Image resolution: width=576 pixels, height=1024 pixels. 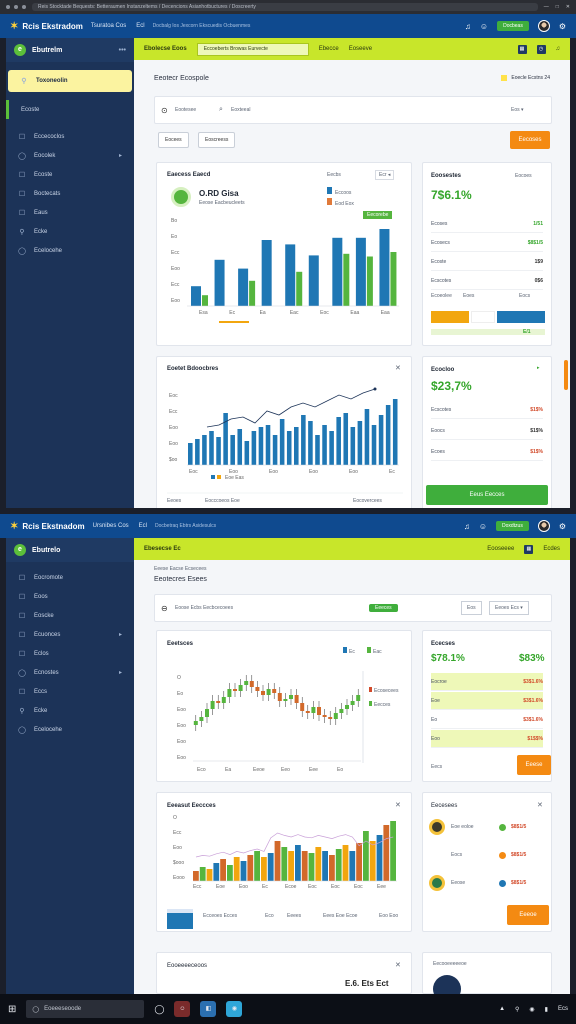 What do you see at coordinates (70, 672) in the screenshot?
I see `sidebar-item: ◯ Ecnostes ▸` at bounding box center [70, 672].